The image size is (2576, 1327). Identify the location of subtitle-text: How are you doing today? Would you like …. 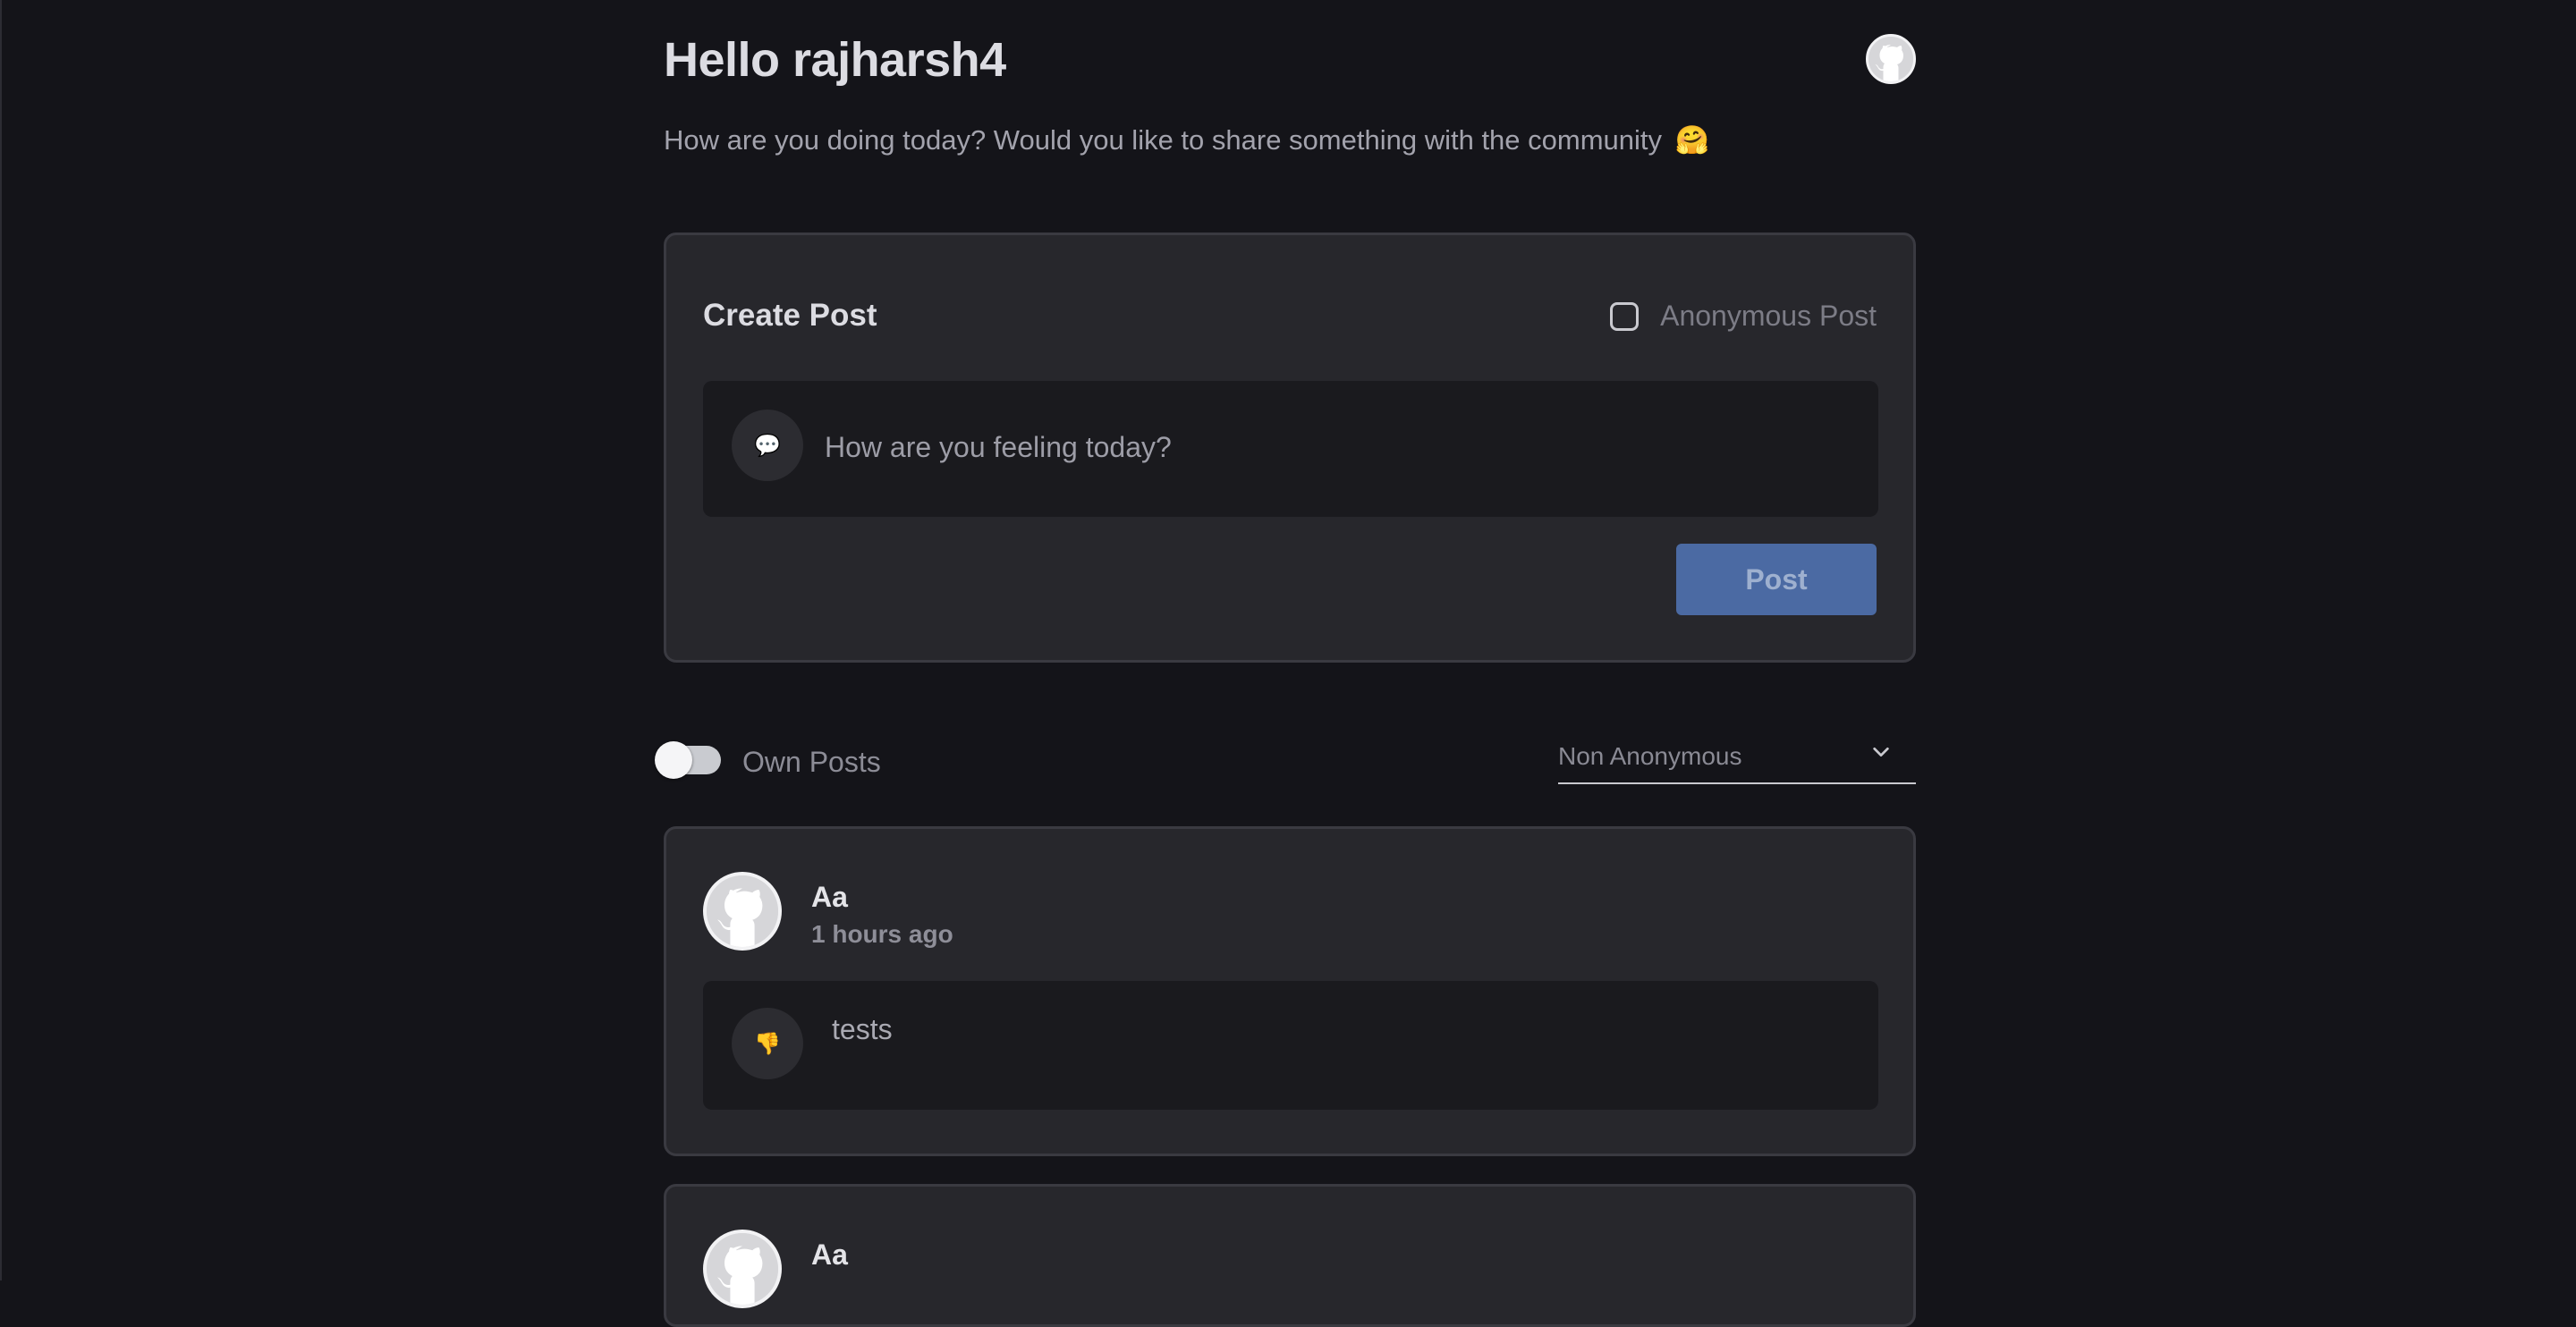
(1163, 140).